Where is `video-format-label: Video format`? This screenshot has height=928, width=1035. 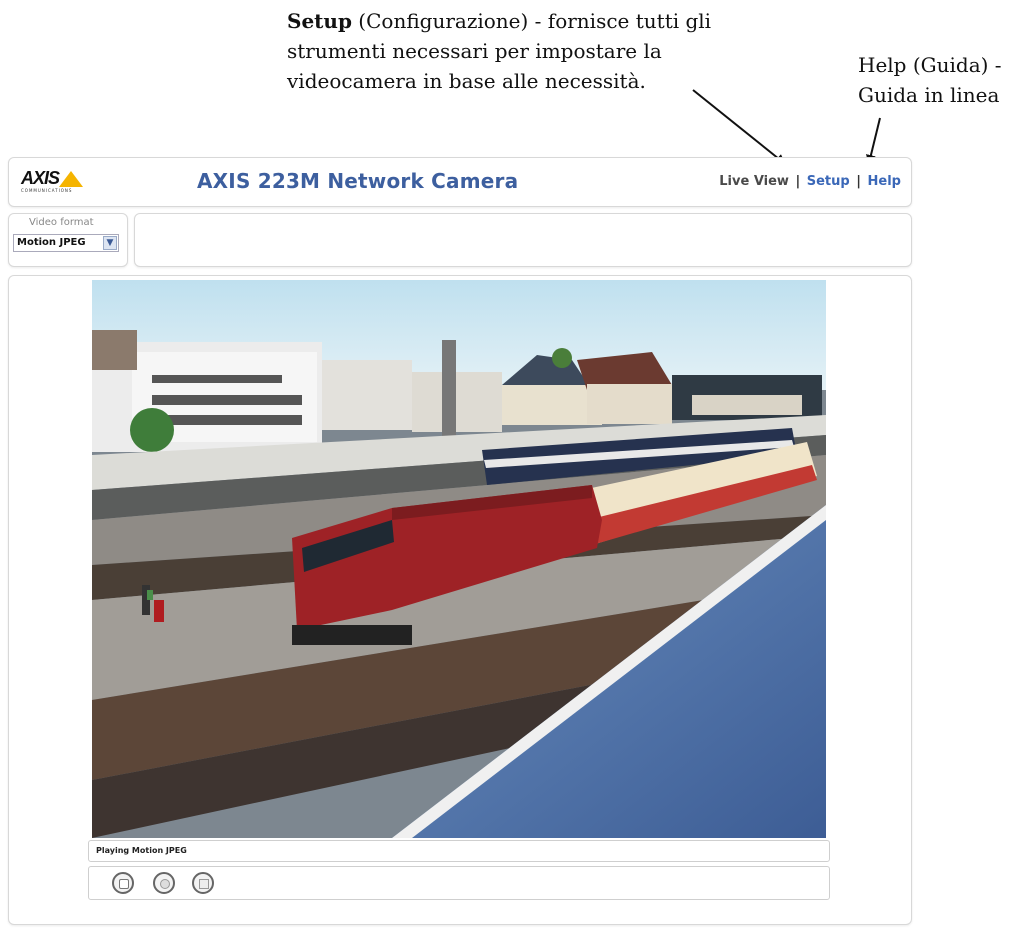
video-format-label: Video format is located at coordinates (61, 222).